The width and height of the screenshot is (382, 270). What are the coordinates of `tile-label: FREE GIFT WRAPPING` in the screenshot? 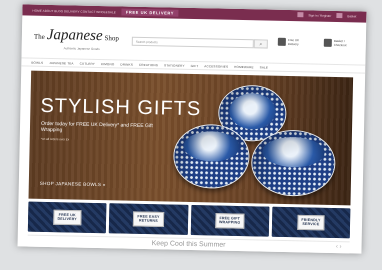 It's located at (229, 221).